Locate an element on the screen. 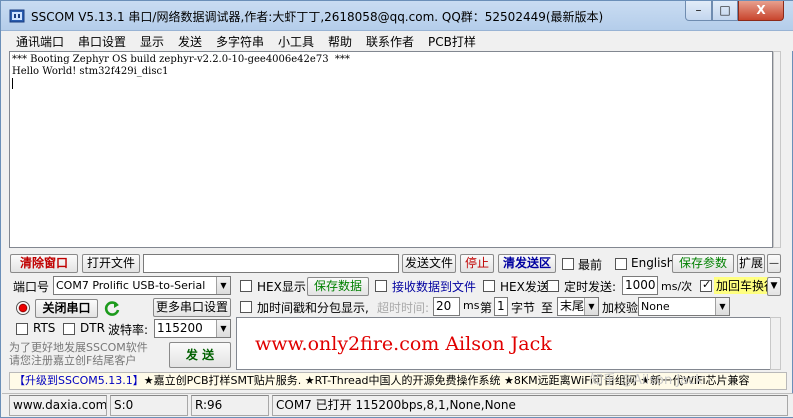  menu-contact-author: 联系作者 is located at coordinates (390, 41).